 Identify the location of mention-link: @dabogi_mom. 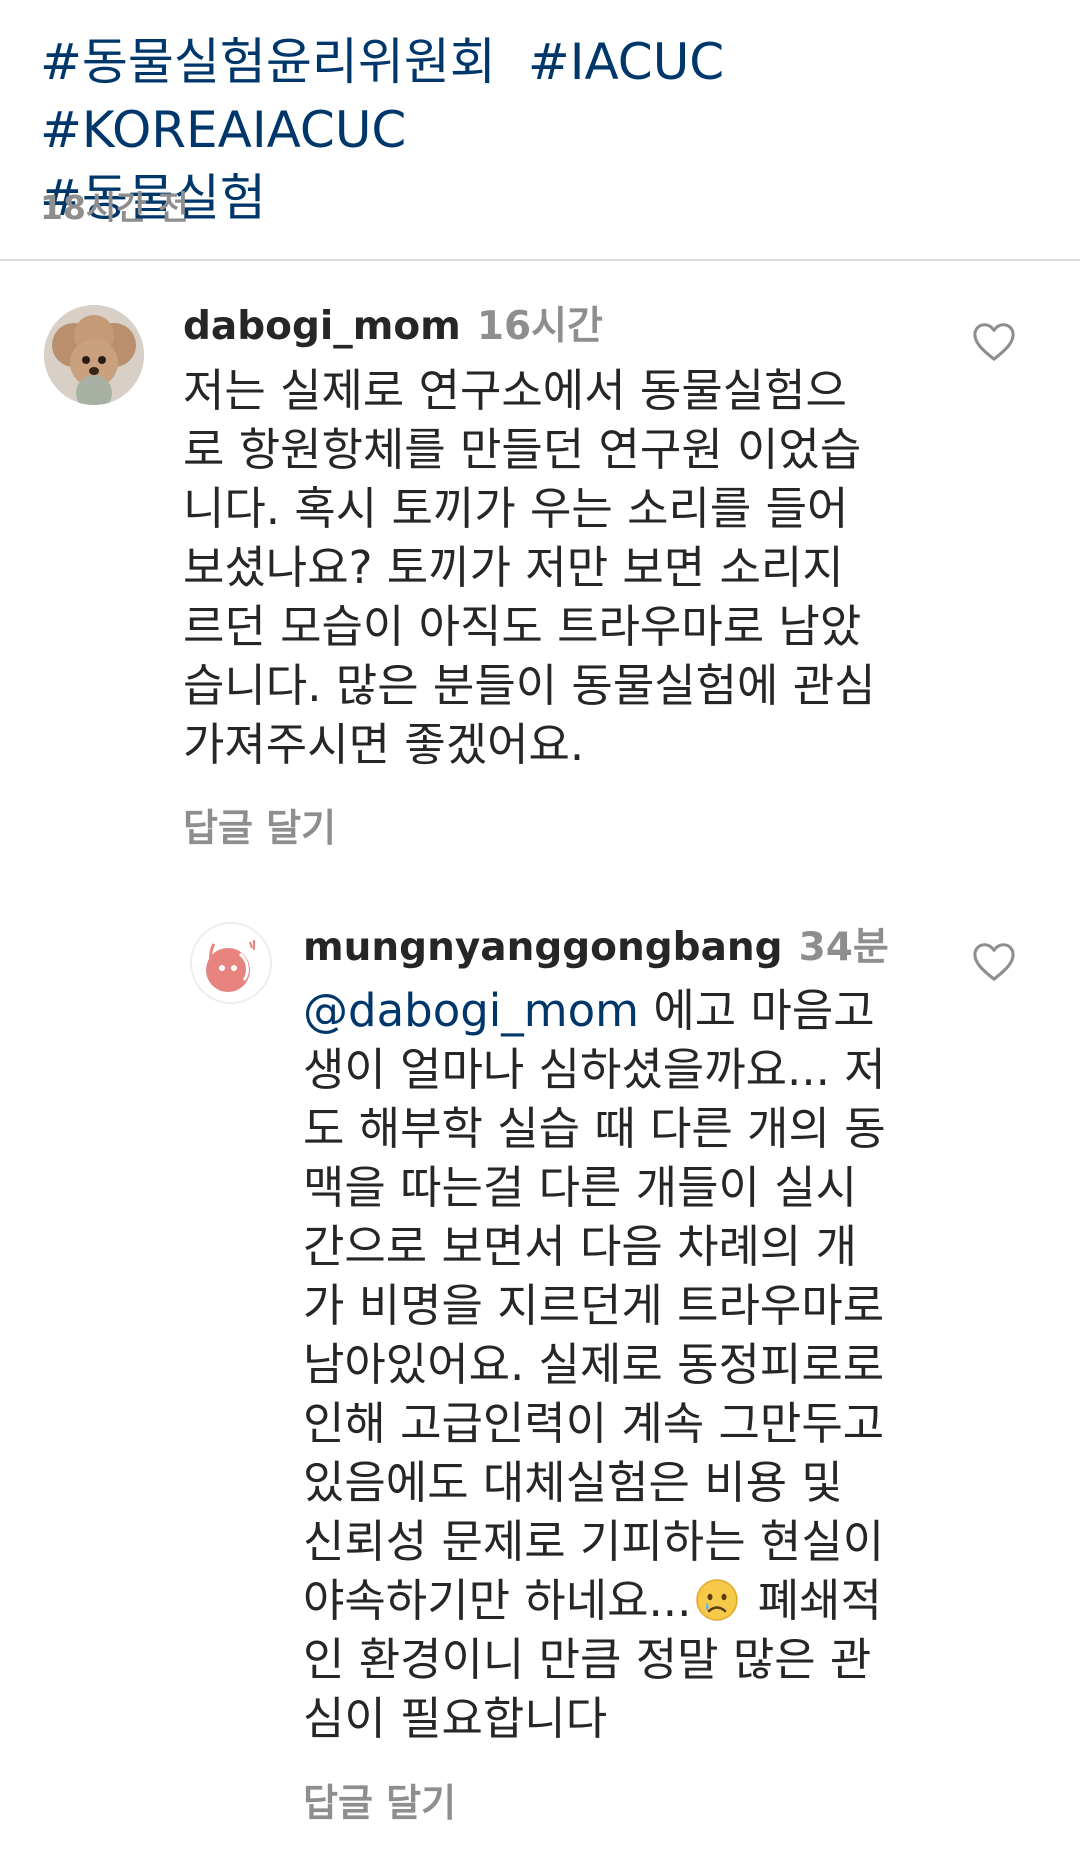
(471, 1010).